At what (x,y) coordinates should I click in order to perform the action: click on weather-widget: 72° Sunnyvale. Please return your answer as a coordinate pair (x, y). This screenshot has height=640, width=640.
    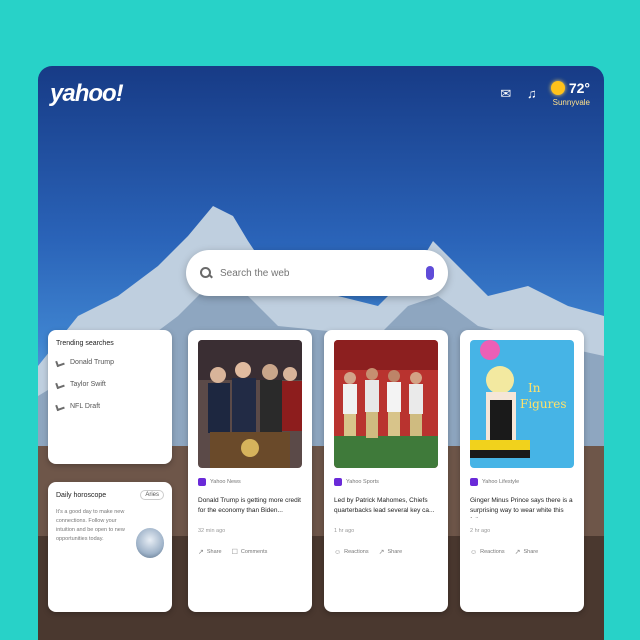
    Looking at the image, I should click on (570, 93).